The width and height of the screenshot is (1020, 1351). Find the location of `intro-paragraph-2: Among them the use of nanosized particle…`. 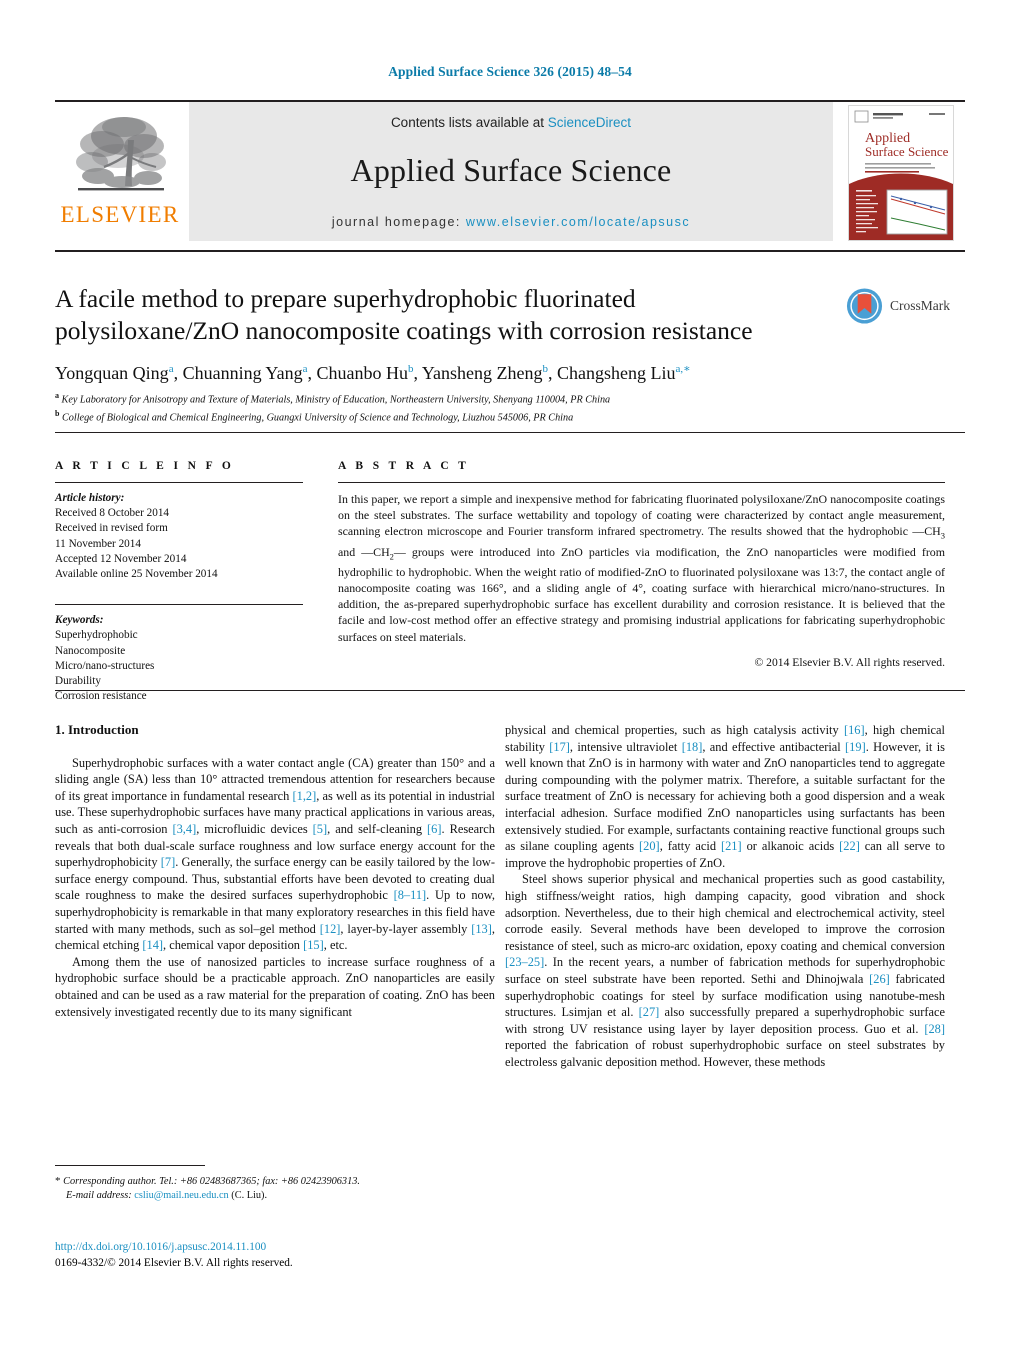

intro-paragraph-2: Among them the use of nanosized particle… is located at coordinates (275, 987).